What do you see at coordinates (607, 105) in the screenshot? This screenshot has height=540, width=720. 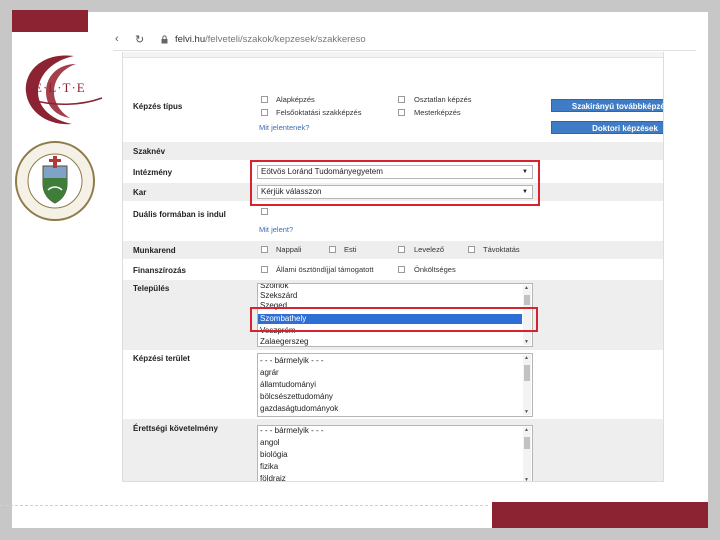 I see `szakiranyu-tovabbkepzesek-button: Szakirányú továbbképzések` at bounding box center [607, 105].